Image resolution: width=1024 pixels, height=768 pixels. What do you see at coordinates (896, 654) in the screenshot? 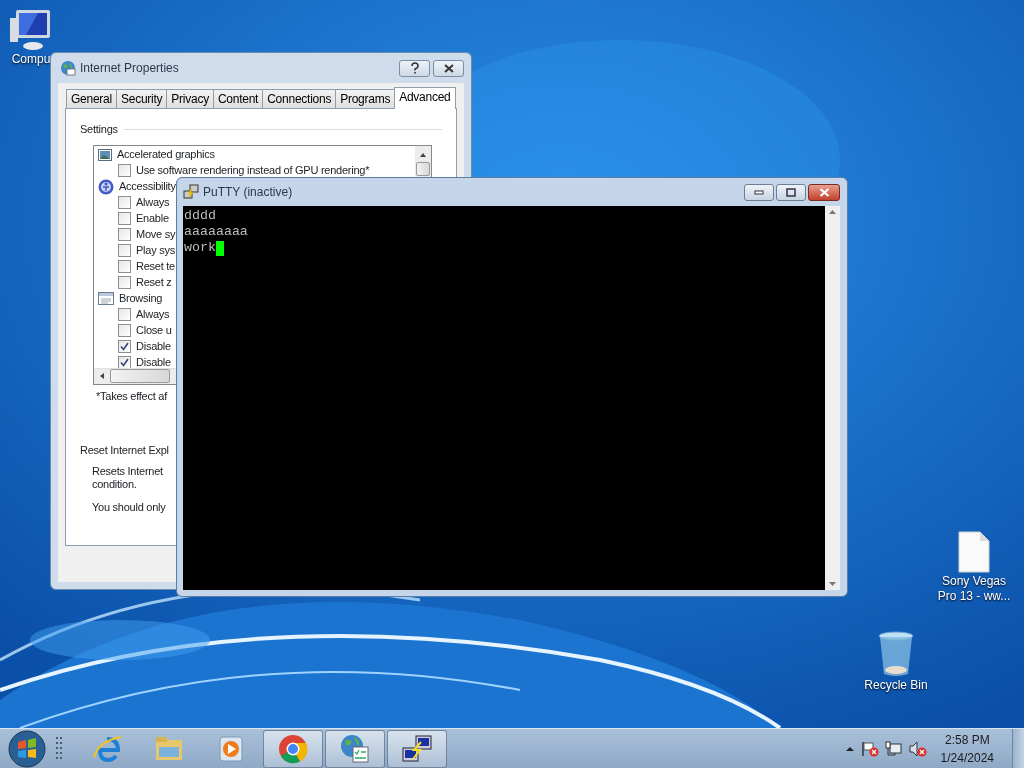
I see `trash-bin-icon` at bounding box center [896, 654].